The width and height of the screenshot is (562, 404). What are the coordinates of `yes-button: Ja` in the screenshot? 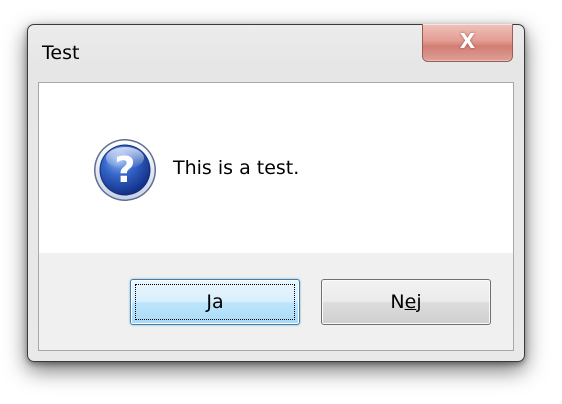 It's located at (215, 302).